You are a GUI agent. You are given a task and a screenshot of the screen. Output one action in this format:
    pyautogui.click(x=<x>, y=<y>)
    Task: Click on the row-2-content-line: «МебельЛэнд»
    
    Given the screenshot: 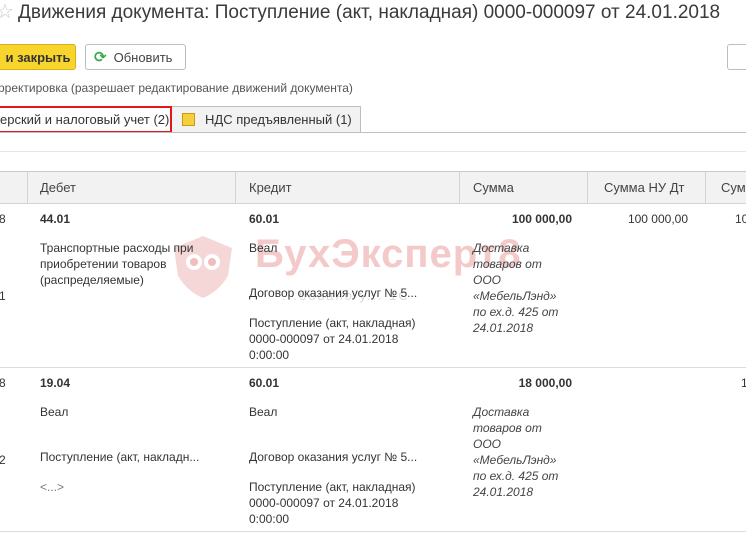 What is the action you would take?
    pyautogui.click(x=515, y=460)
    